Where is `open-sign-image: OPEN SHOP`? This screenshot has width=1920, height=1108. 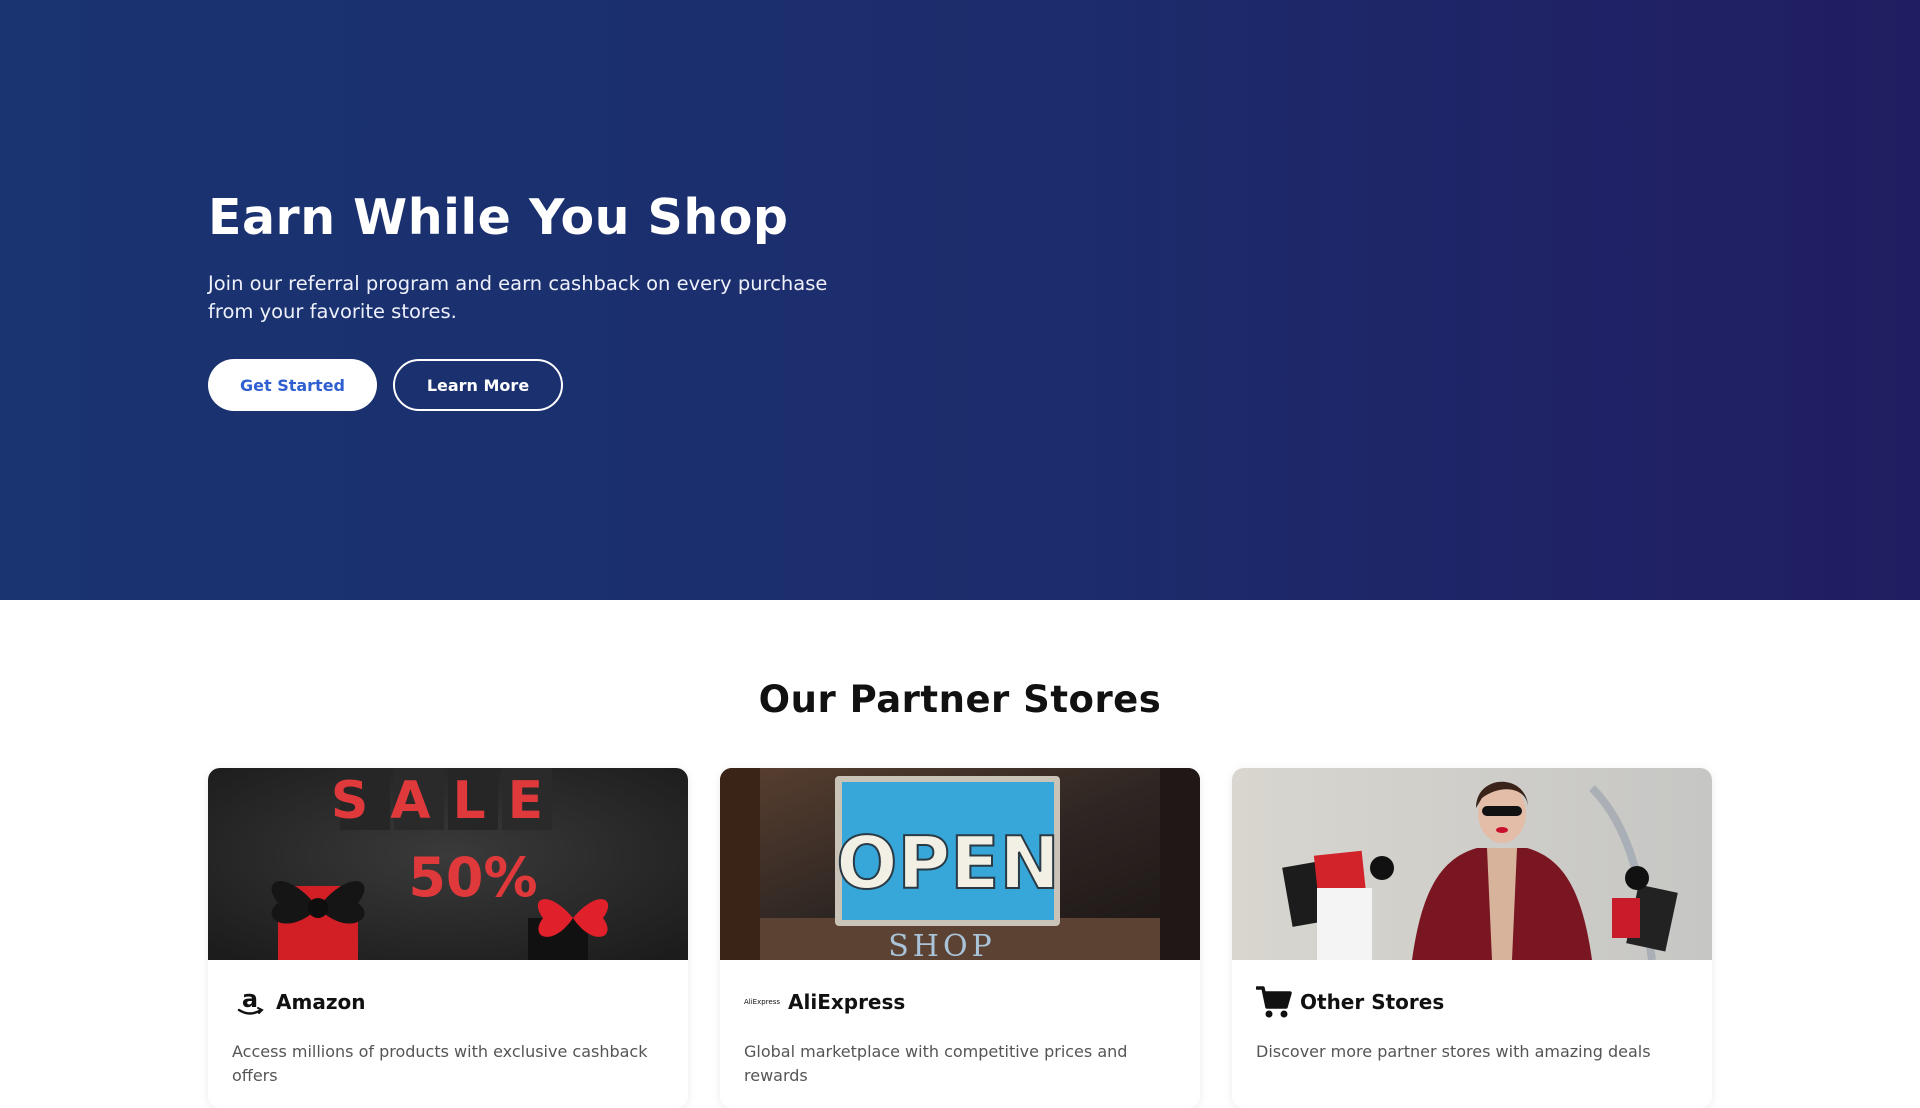 open-sign-image: OPEN SHOP is located at coordinates (960, 864).